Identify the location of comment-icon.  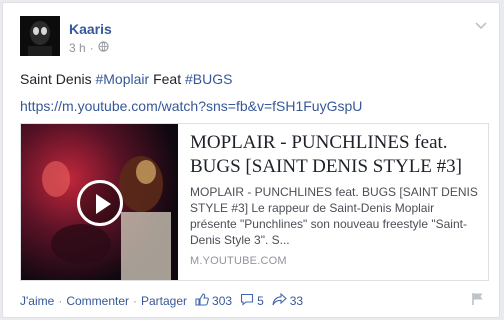
(247, 301).